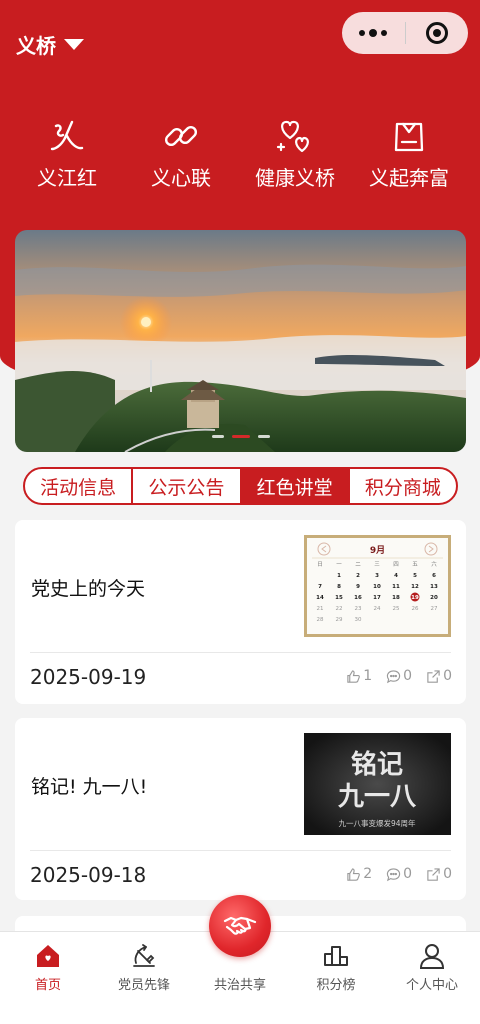 This screenshot has width=480, height=1024. Describe the element at coordinates (295, 153) in the screenshot. I see `feature-jiankang-yiqiao: 健康义桥` at that location.